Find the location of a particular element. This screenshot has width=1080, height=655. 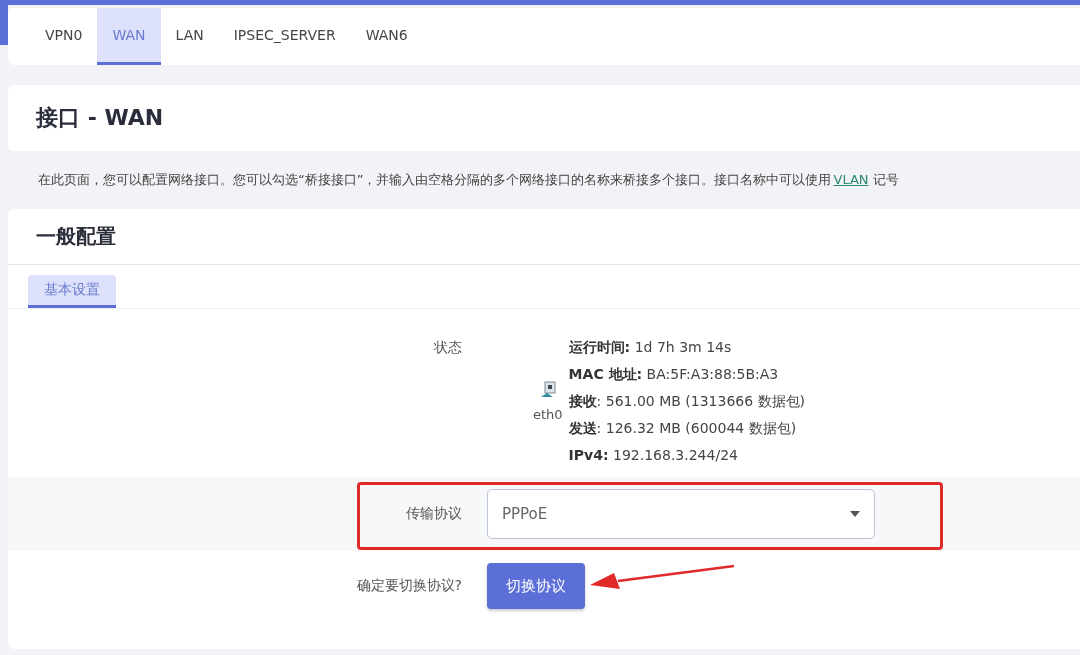

protocol-label: 传输协议 is located at coordinates (433, 514).